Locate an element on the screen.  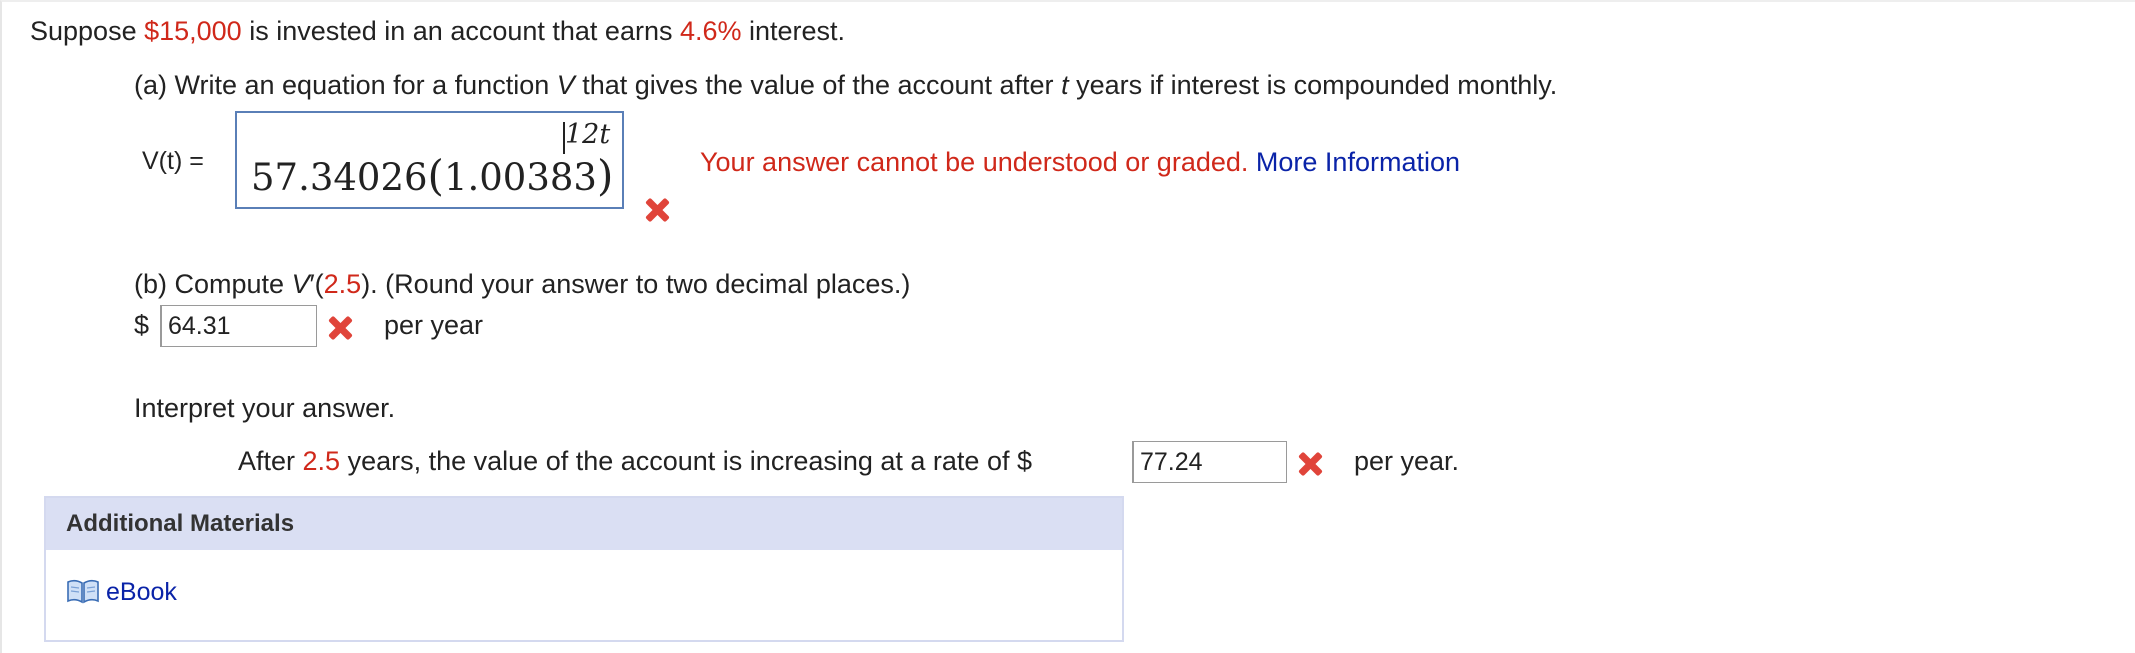
book-icon is located at coordinates (83, 594).